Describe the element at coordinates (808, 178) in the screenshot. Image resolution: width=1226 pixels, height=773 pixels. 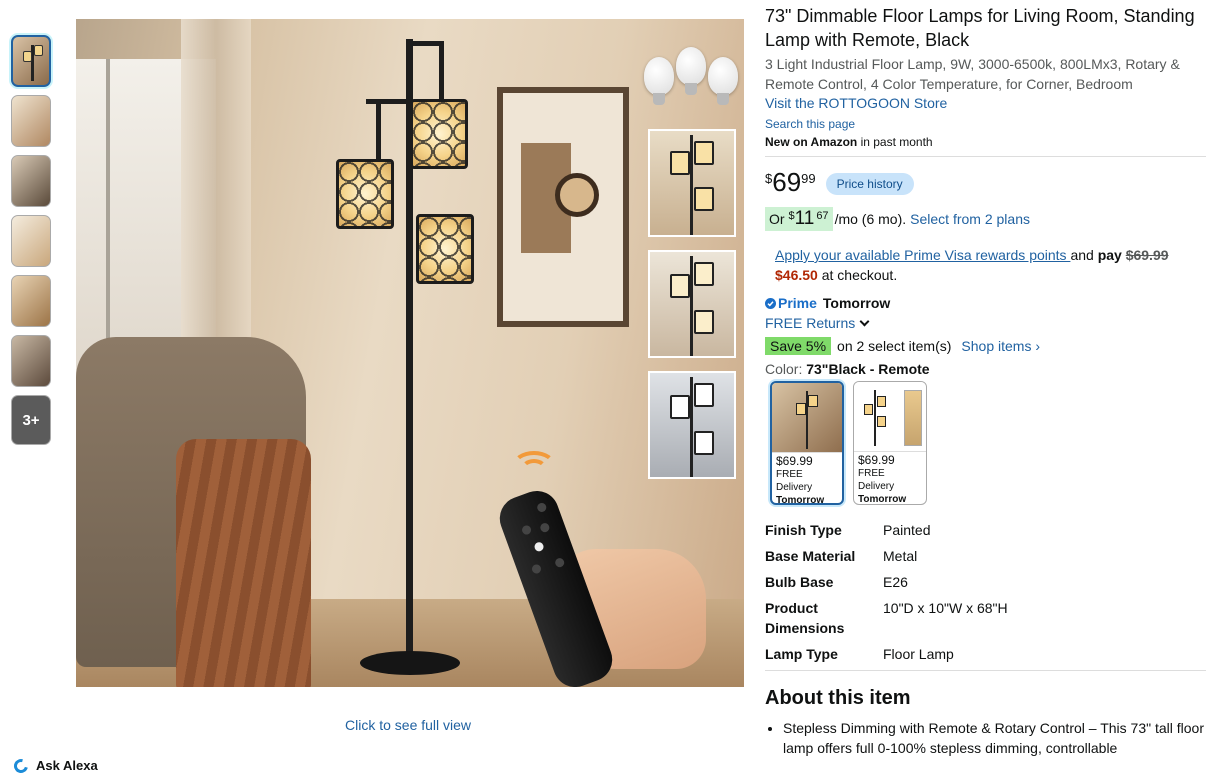
I see `price-fraction: 99` at that location.